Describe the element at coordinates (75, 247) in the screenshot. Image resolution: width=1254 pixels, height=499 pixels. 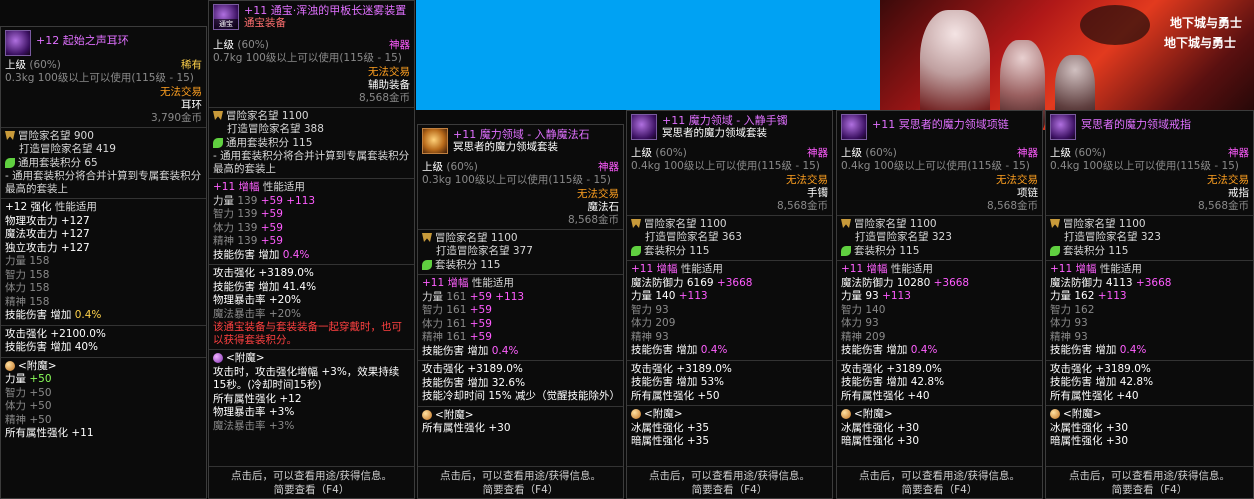
I see `iatk-value: +127` at that location.